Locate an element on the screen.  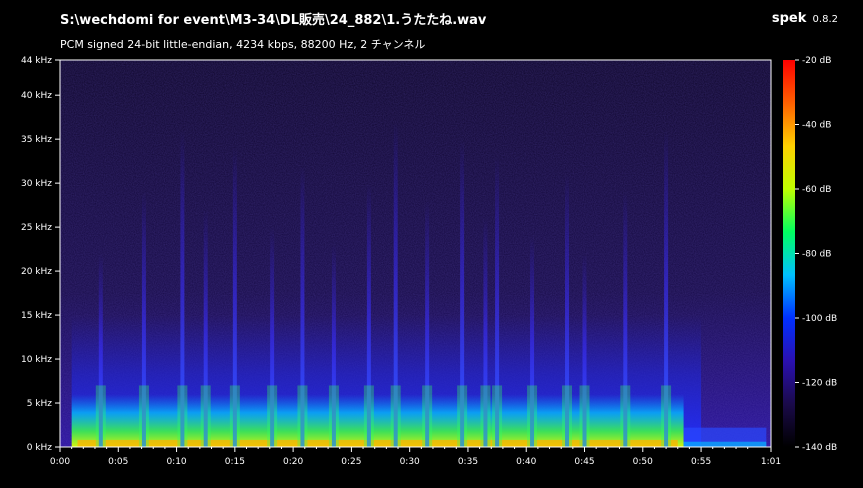
colorbar-tick-label: -20 dB is located at coordinates (816, 61).